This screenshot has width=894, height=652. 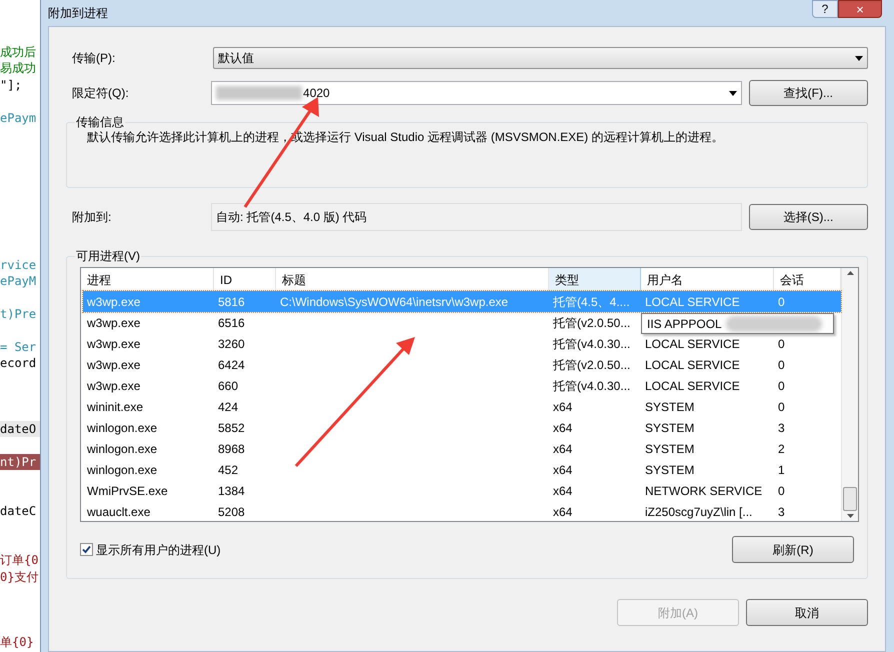 What do you see at coordinates (78, 13) in the screenshot?
I see `window-title: 附加到进程` at bounding box center [78, 13].